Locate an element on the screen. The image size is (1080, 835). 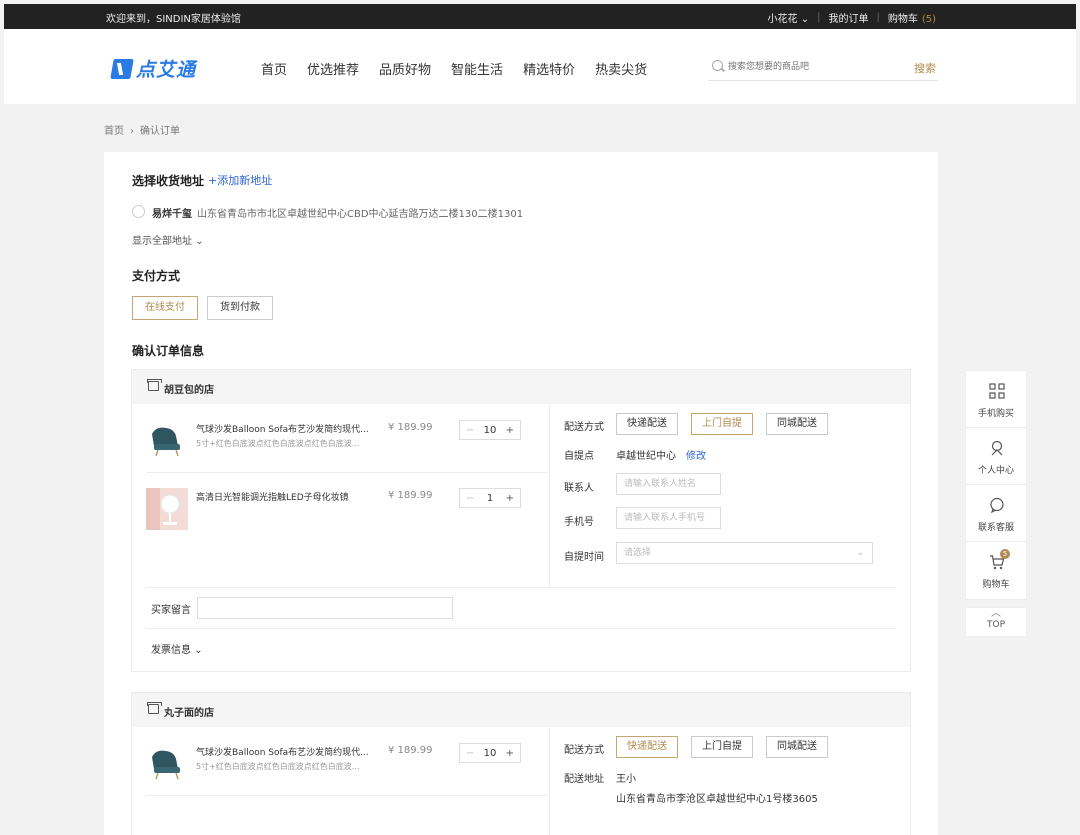
invoice-label: 发票信息 is located at coordinates (171, 650).